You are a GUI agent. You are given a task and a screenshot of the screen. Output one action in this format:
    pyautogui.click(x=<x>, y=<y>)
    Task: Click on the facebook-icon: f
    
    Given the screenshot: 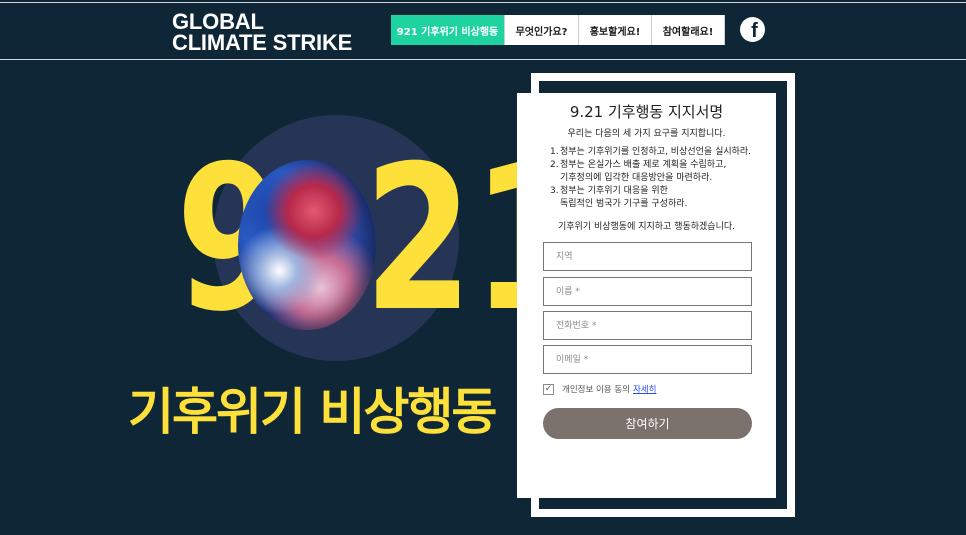 What is the action you would take?
    pyautogui.click(x=752, y=29)
    